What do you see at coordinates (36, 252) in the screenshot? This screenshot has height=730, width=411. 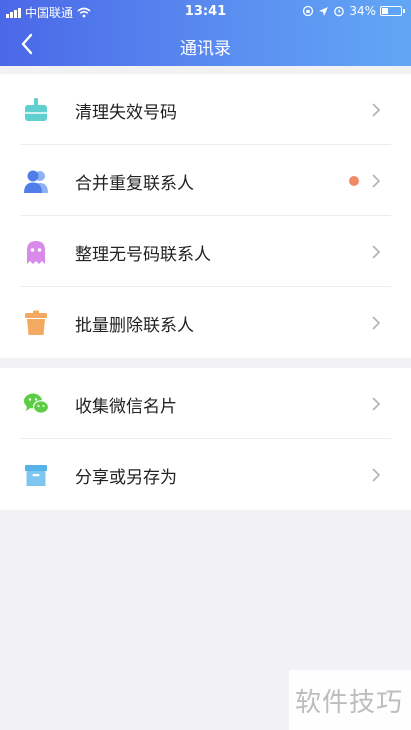 I see `ghost-icon` at bounding box center [36, 252].